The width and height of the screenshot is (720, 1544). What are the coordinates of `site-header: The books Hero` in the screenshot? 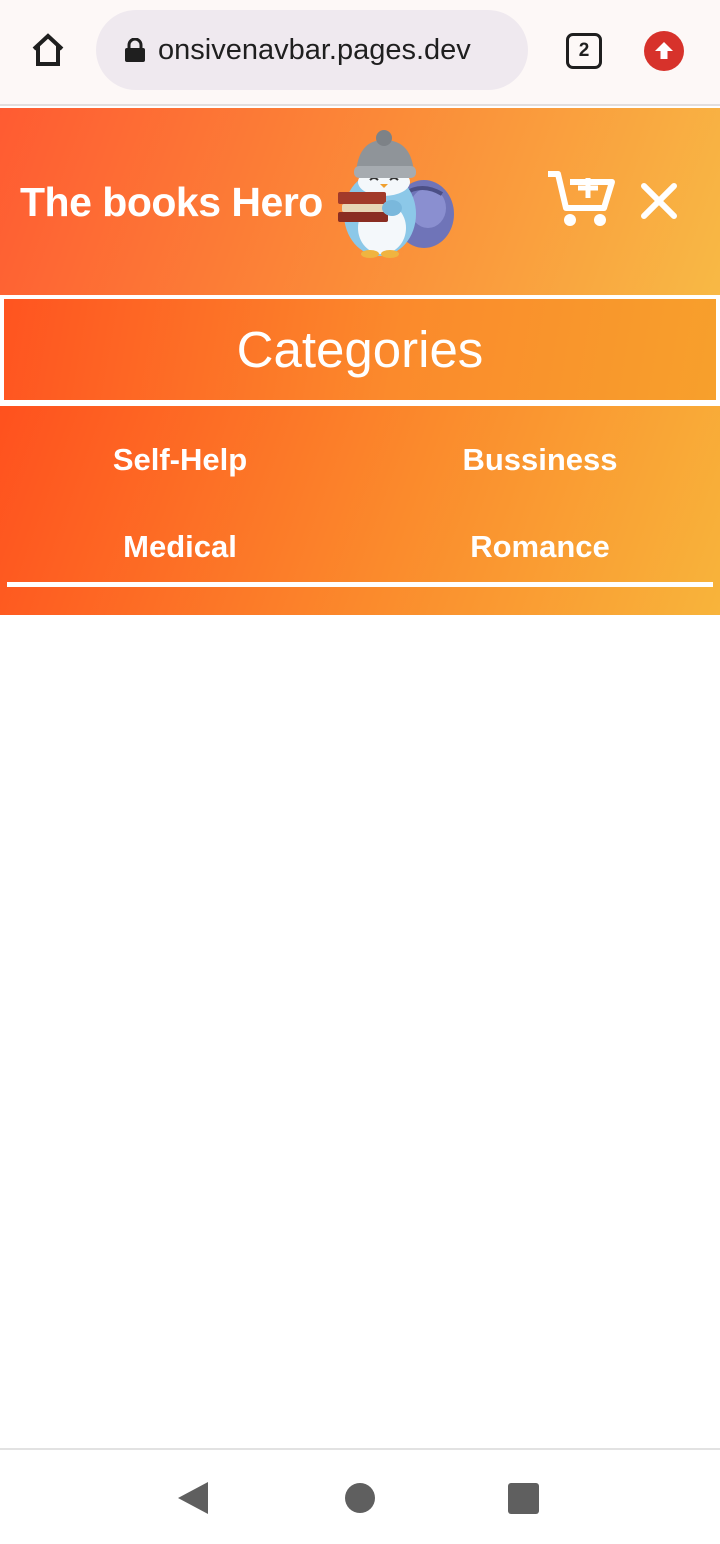 It's located at (360, 201).